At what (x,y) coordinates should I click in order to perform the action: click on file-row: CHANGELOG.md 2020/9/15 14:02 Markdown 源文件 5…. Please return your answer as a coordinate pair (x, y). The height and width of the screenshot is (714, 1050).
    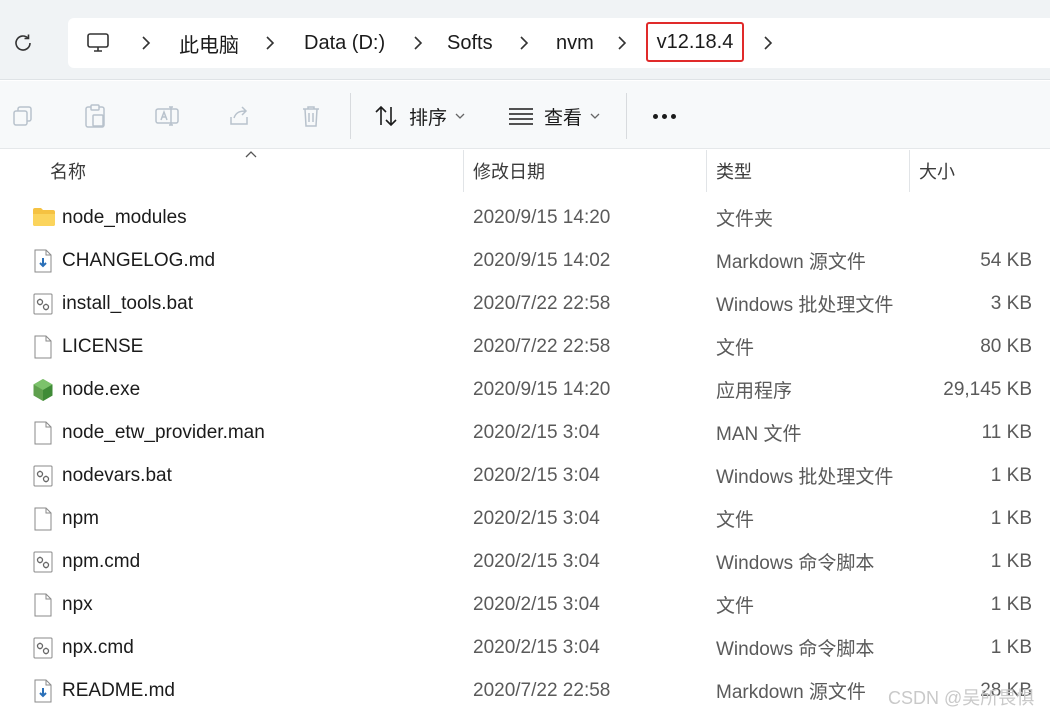
    Looking at the image, I should click on (525, 260).